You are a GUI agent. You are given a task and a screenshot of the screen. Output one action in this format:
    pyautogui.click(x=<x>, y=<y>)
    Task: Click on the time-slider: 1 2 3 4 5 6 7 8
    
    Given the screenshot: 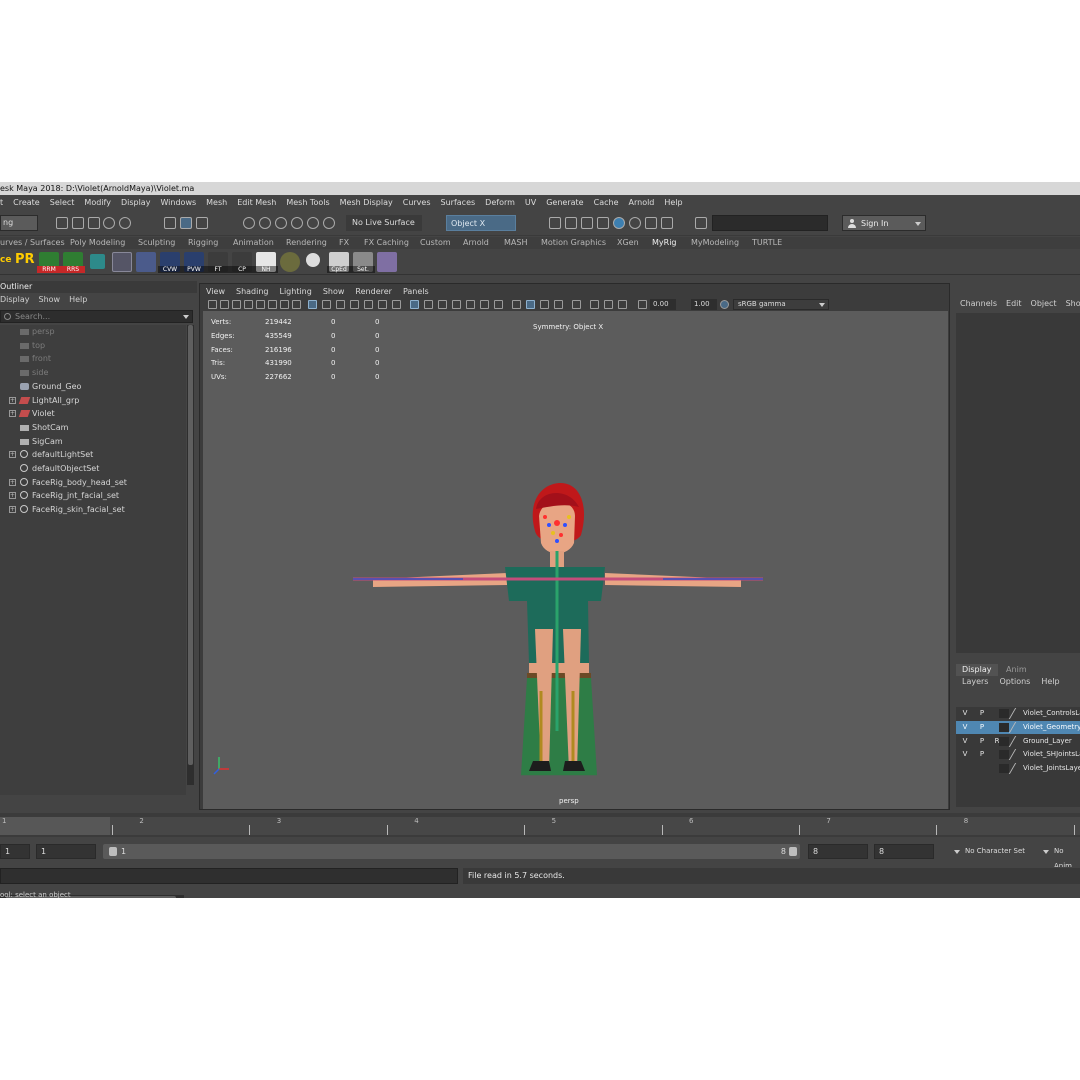 What is the action you would take?
    pyautogui.click(x=540, y=825)
    